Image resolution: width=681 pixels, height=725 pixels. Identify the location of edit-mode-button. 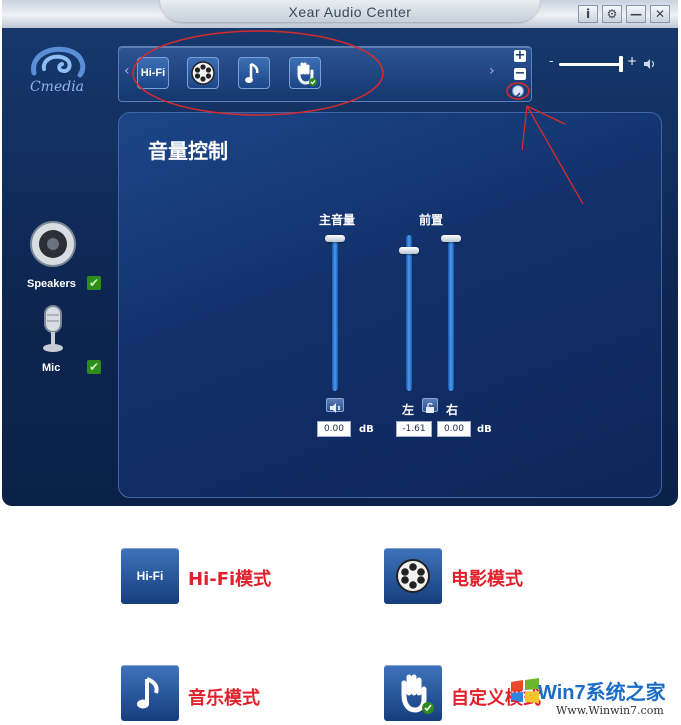
(518, 92).